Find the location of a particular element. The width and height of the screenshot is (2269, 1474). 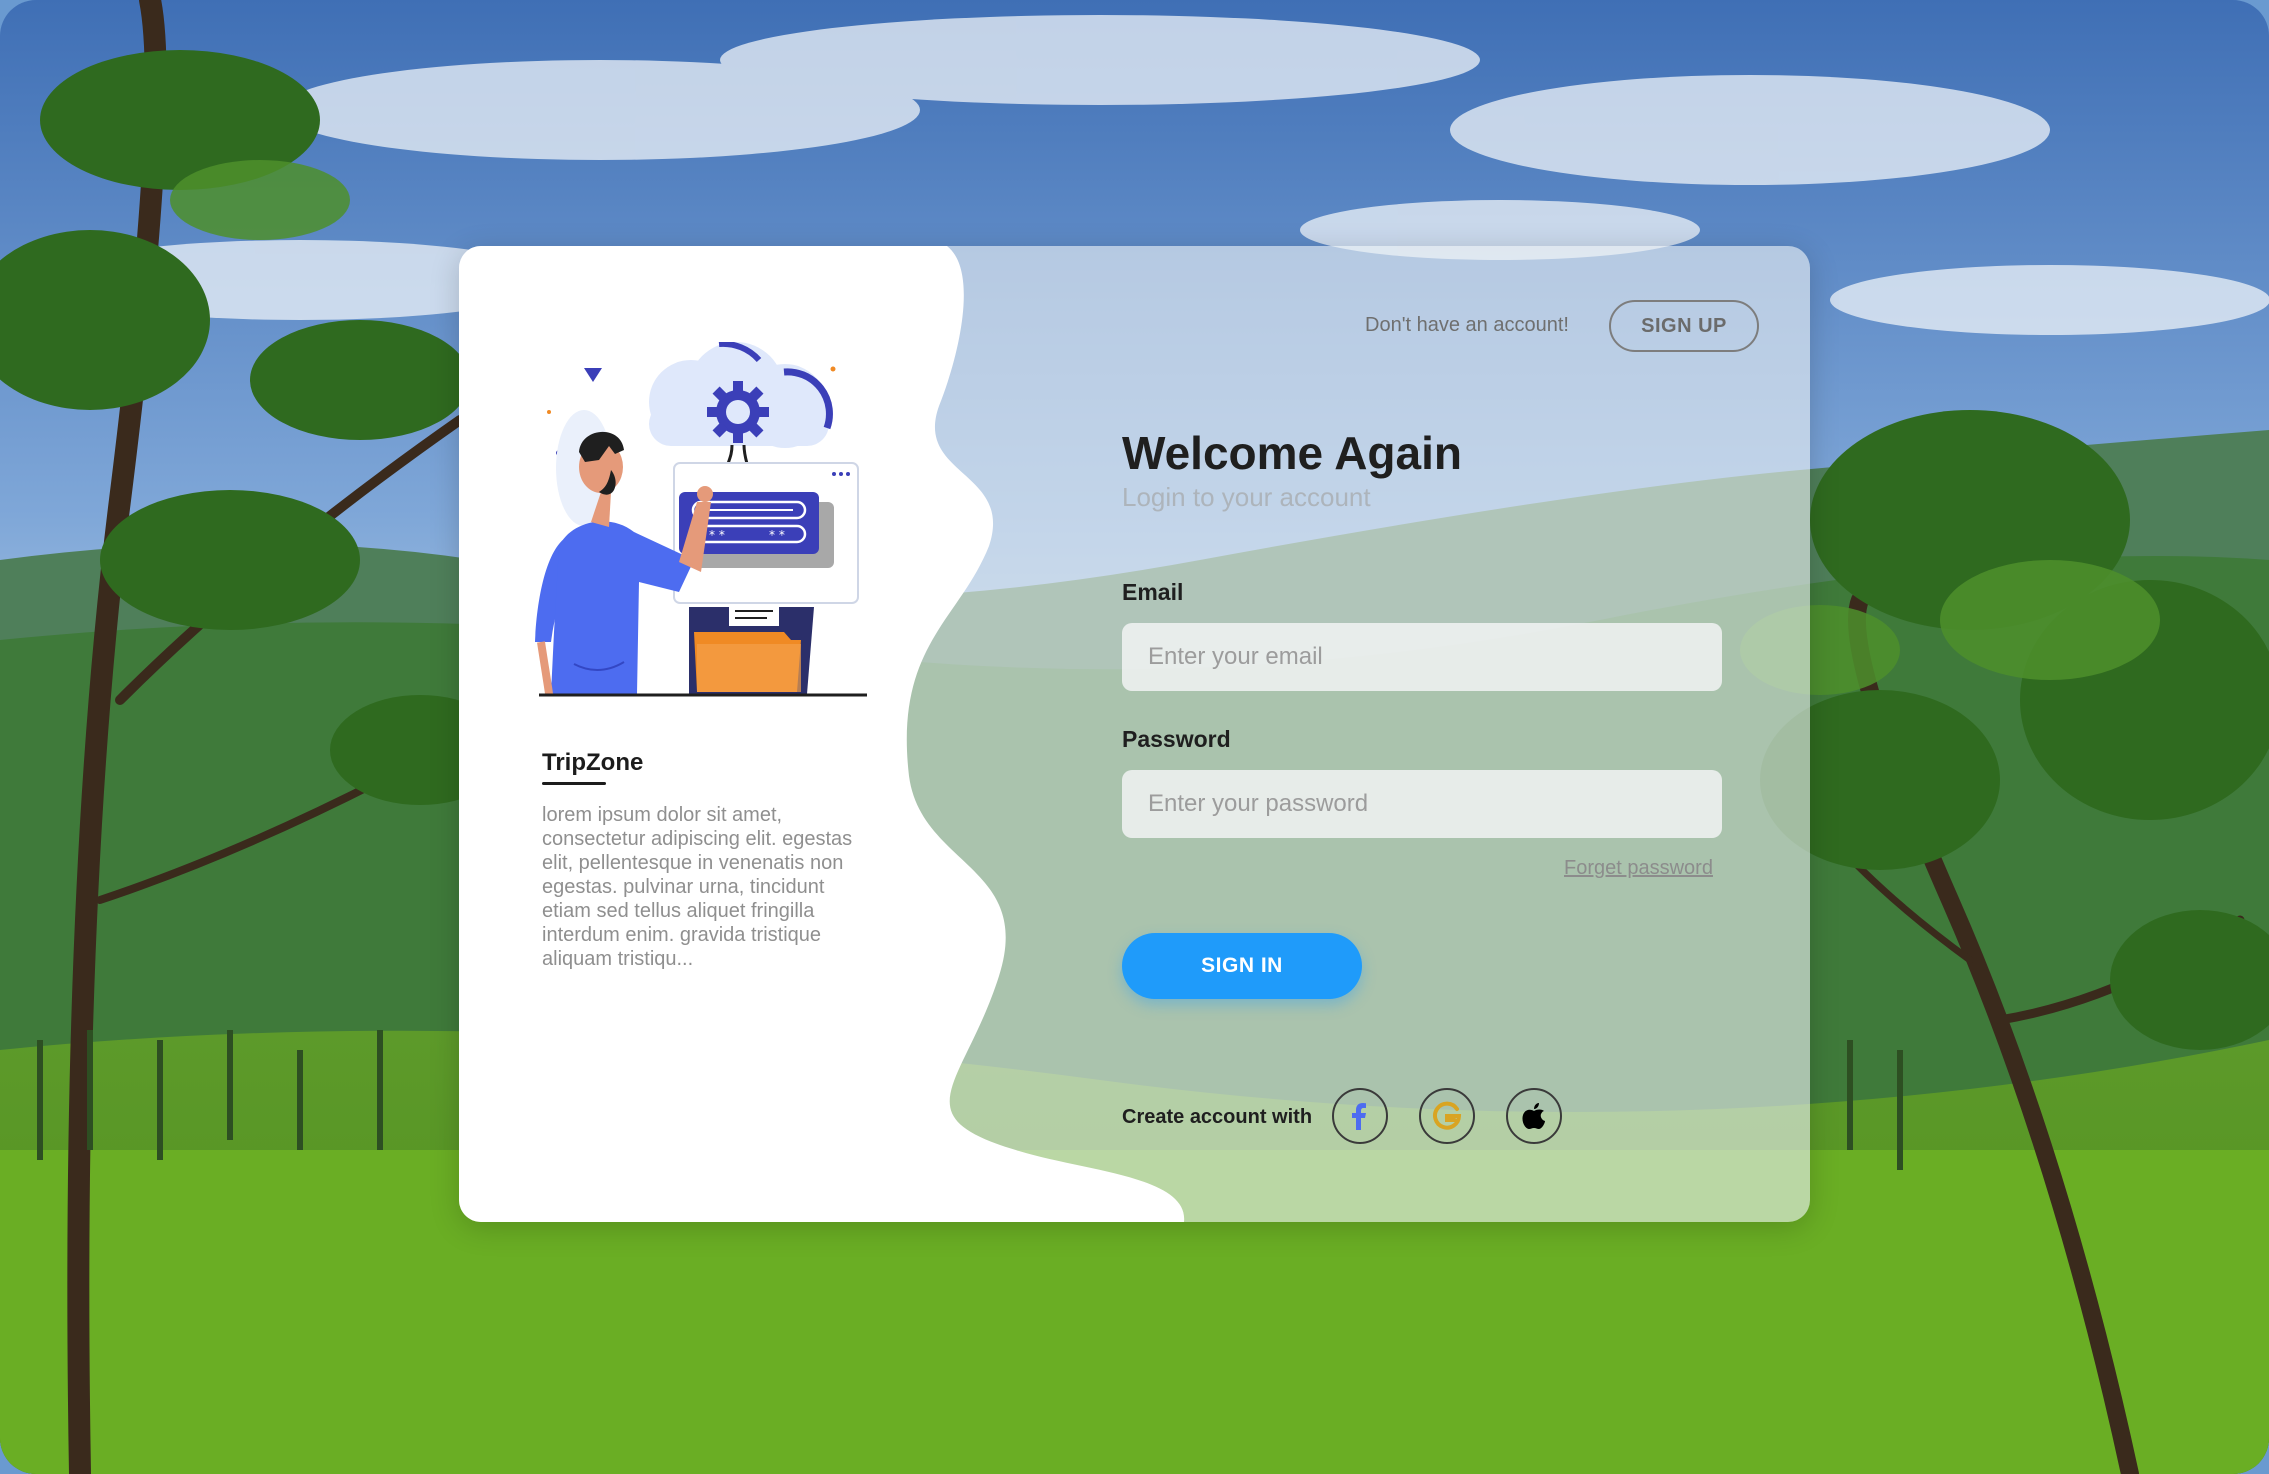

apple-button is located at coordinates (1534, 1116).